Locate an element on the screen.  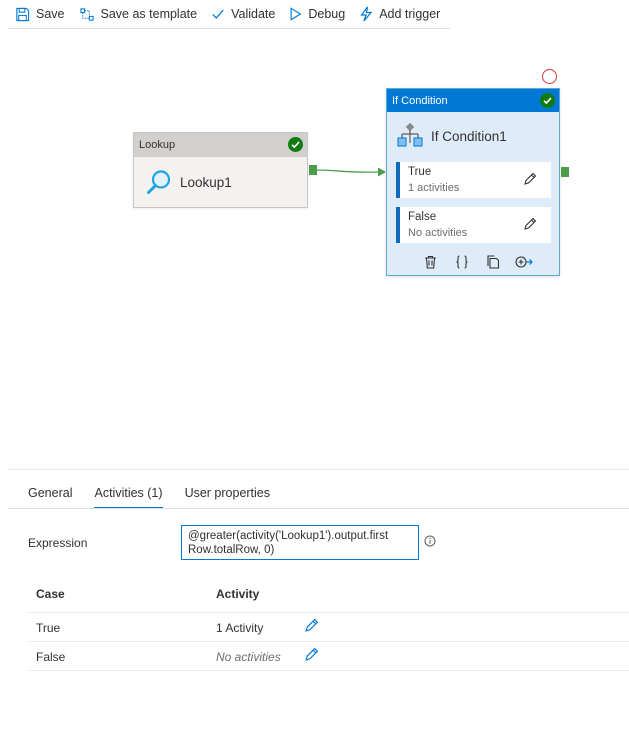
add-trigger-button: Add trigger is located at coordinates (399, 14).